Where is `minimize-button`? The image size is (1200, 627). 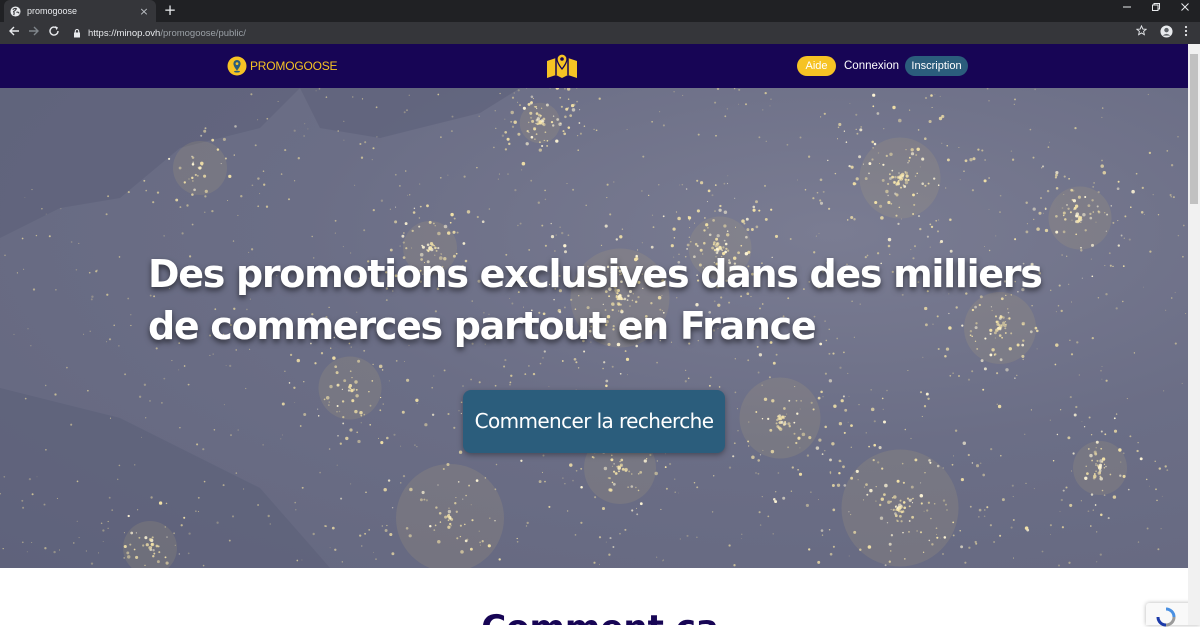 minimize-button is located at coordinates (1127, 11).